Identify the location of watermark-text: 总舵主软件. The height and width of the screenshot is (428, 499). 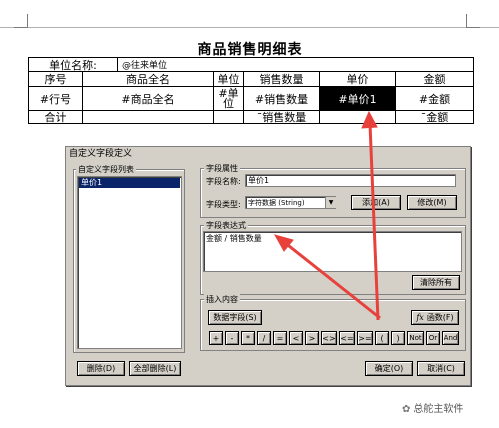
(438, 409).